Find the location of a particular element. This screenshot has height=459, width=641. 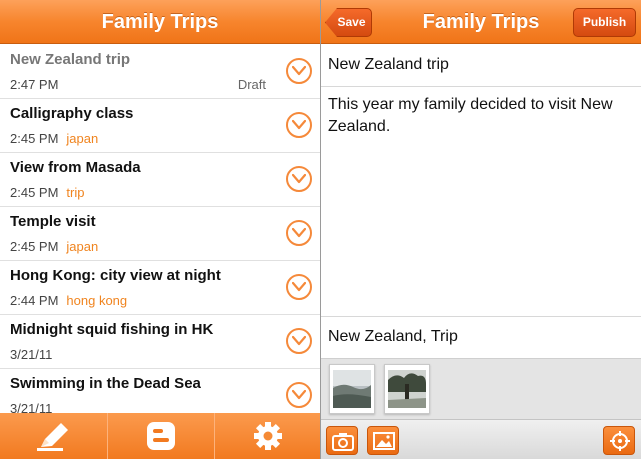

location-icon is located at coordinates (620, 441).